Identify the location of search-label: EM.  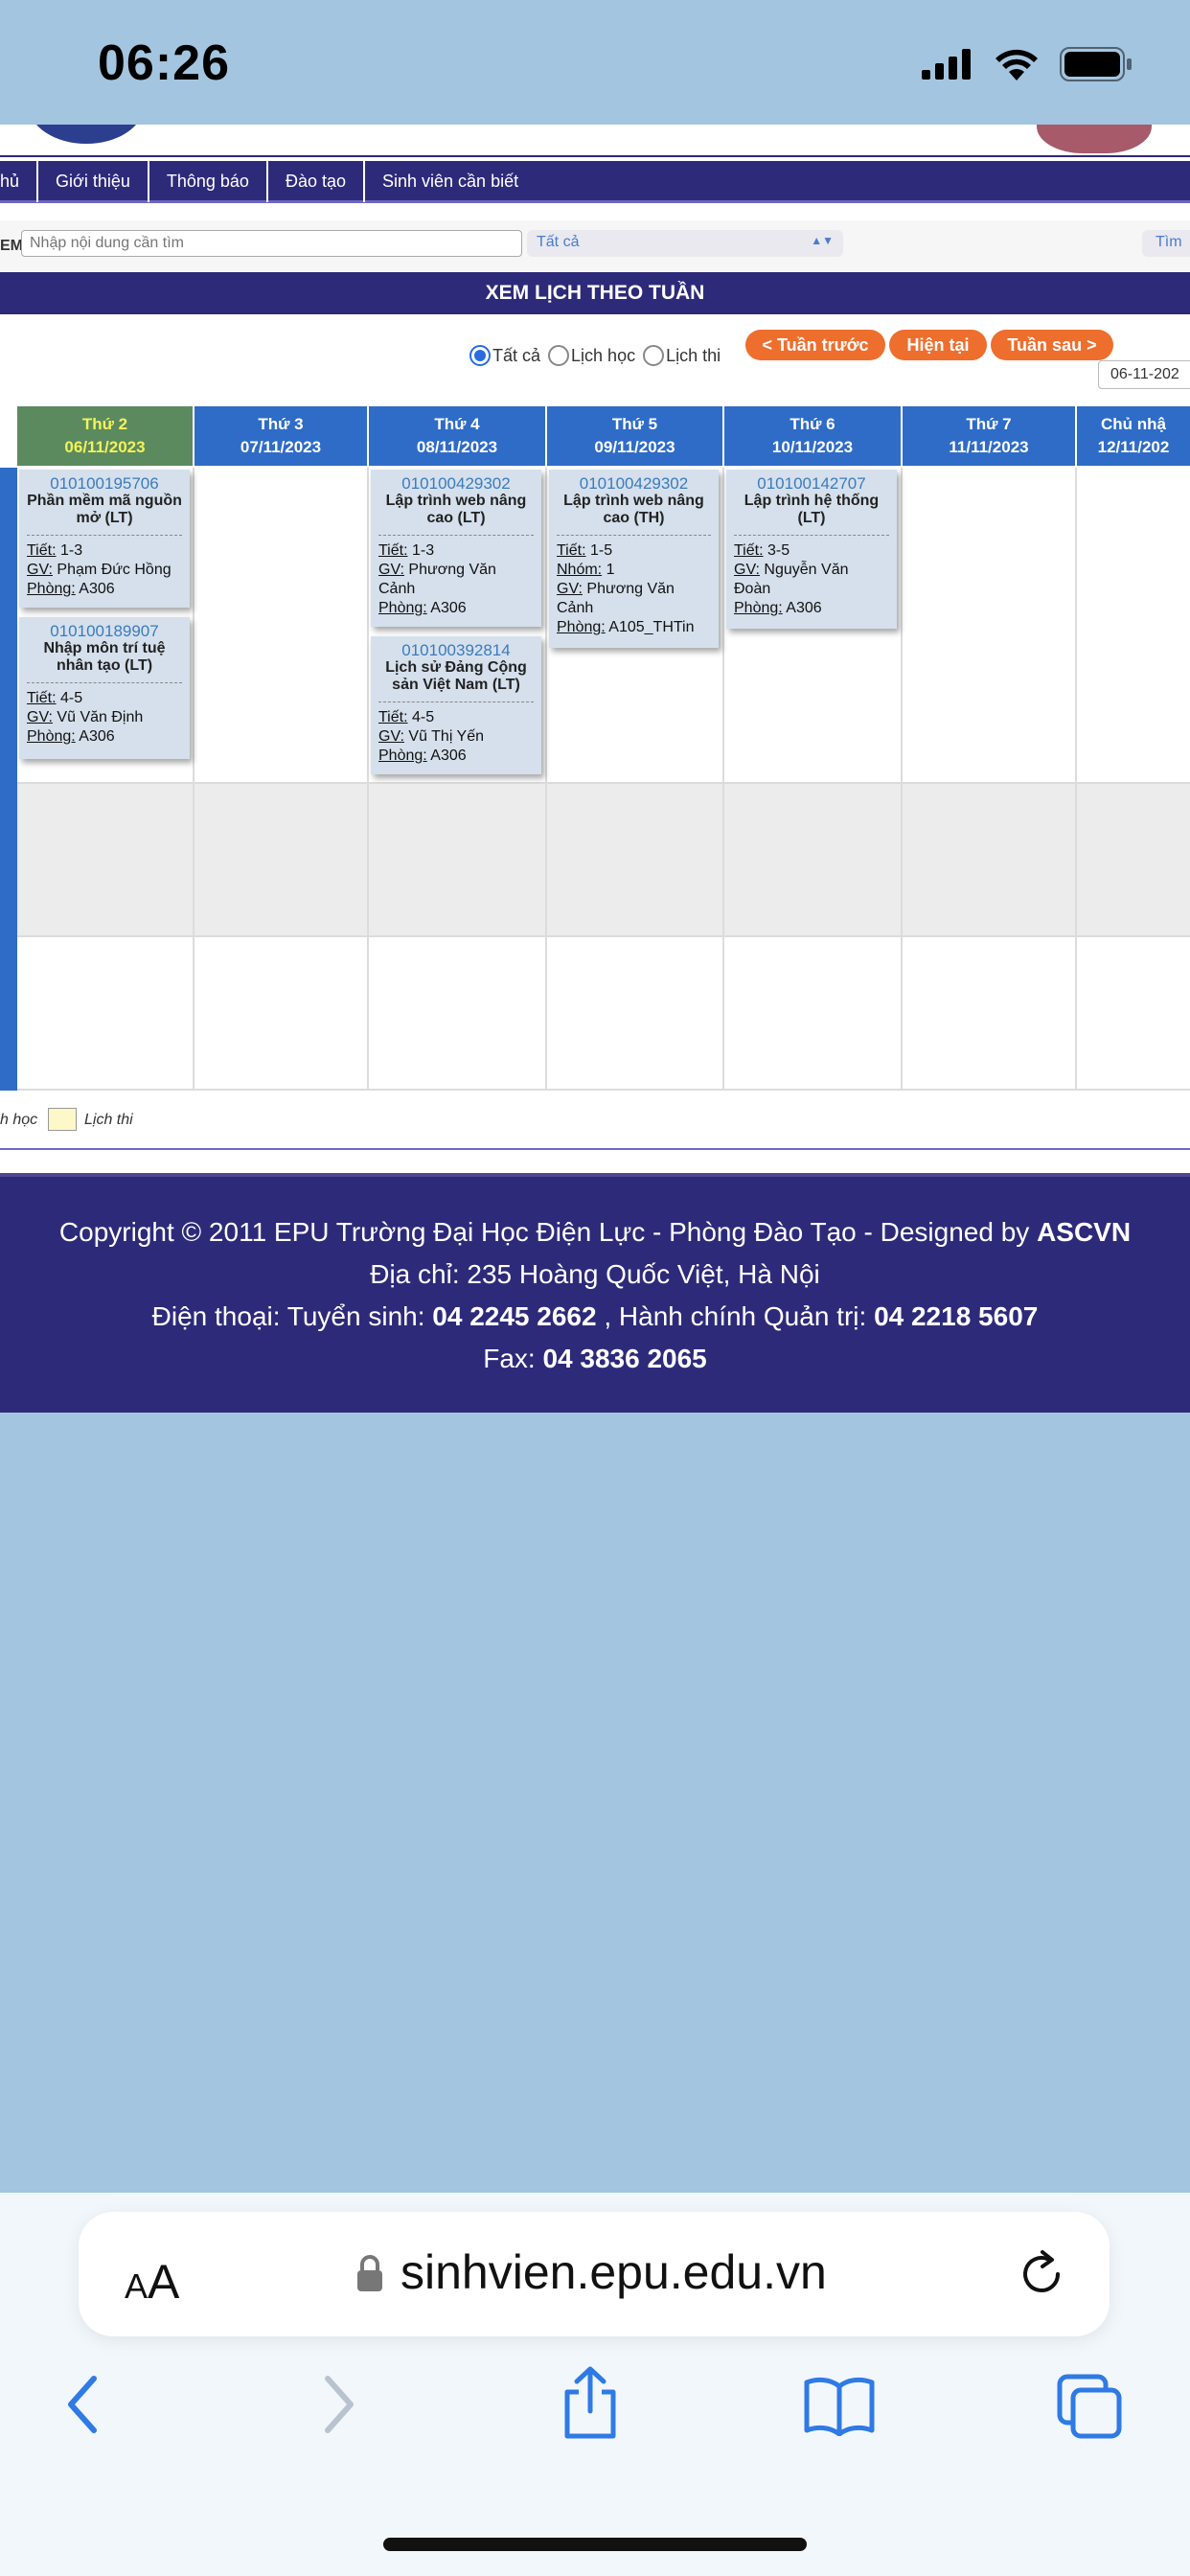
(11, 246).